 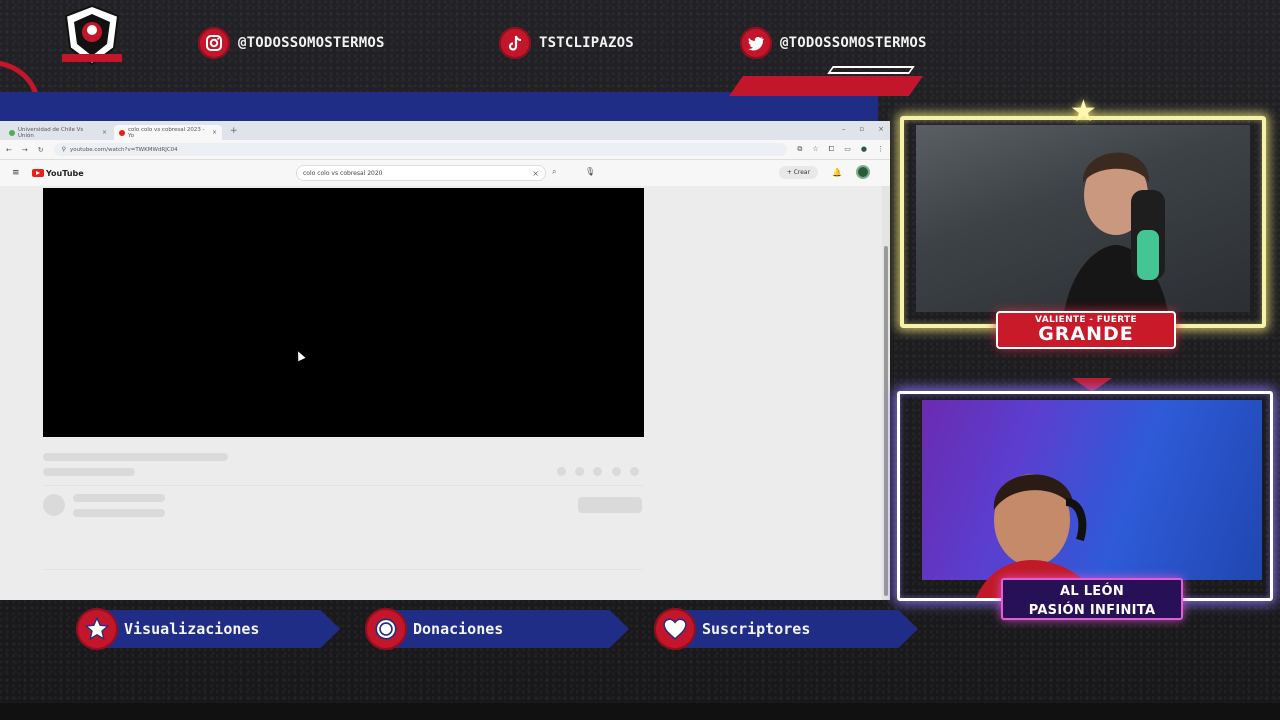 What do you see at coordinates (38, 173) in the screenshot?
I see `youtube-play-icon` at bounding box center [38, 173].